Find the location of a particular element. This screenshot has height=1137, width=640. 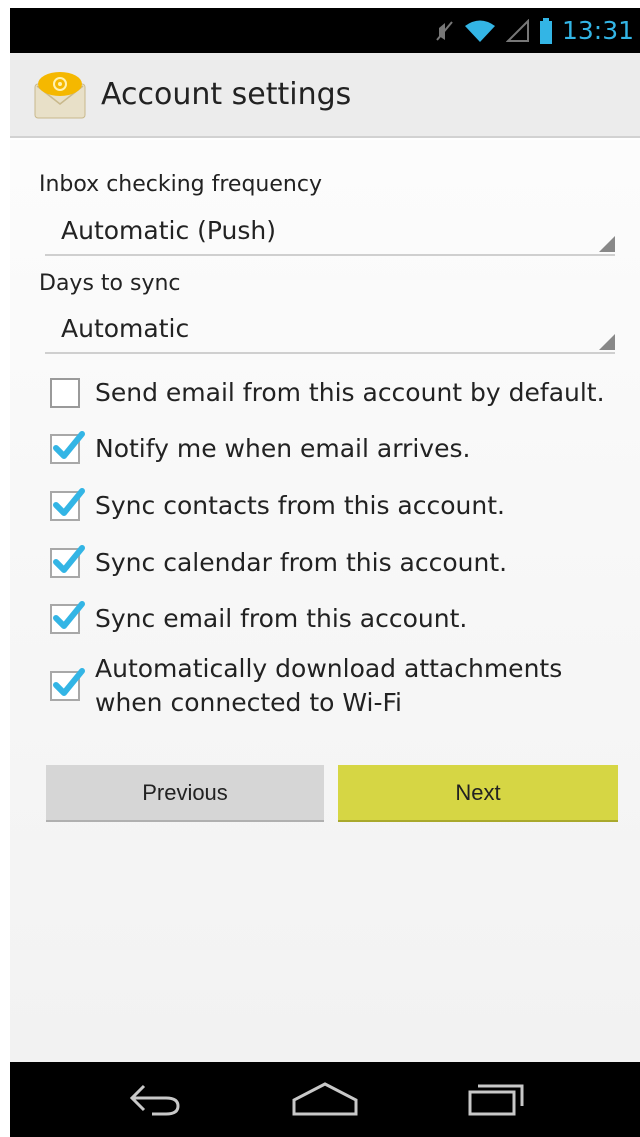

inbox-frequency-spinner: Automatic (Push) is located at coordinates (330, 233).